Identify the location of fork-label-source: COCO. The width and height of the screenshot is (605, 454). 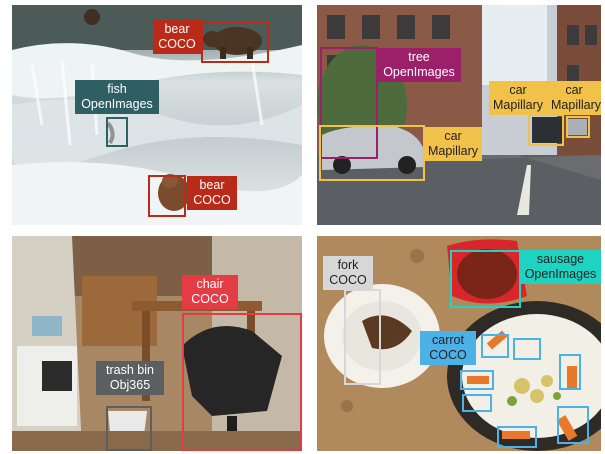
(348, 280).